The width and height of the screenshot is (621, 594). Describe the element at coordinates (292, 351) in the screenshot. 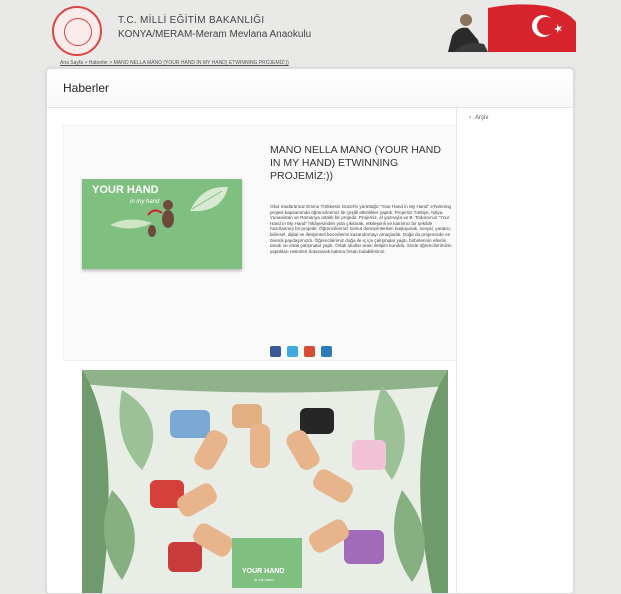

I see `twitter-icon` at that location.